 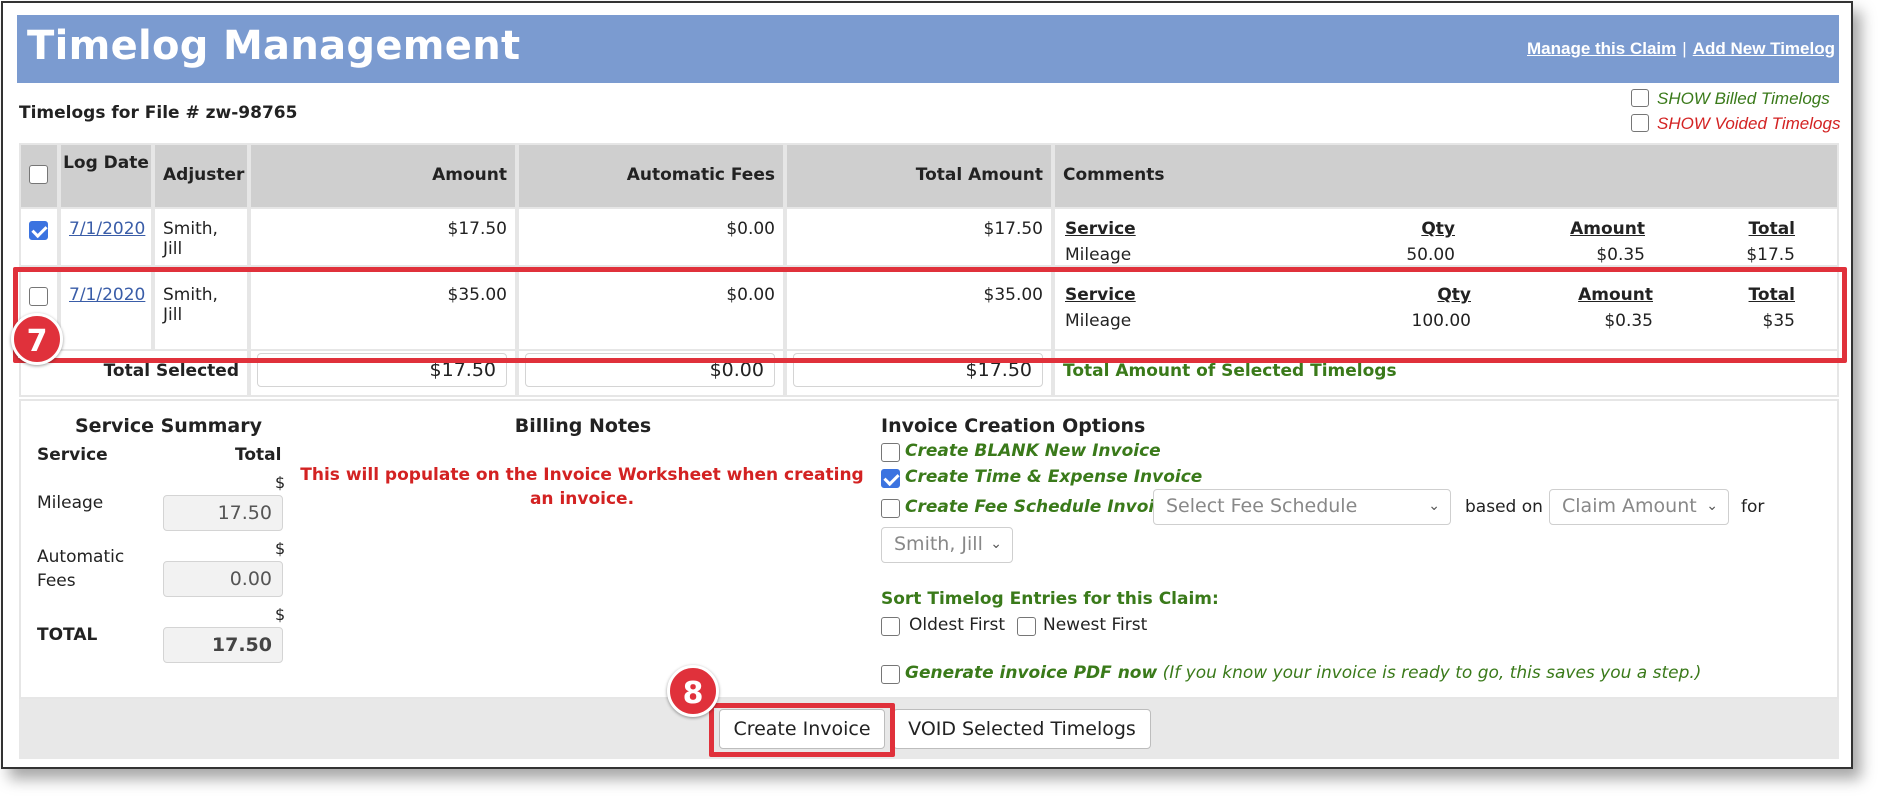 I want to click on row1-auto-fees: $0.00, so click(x=651, y=237).